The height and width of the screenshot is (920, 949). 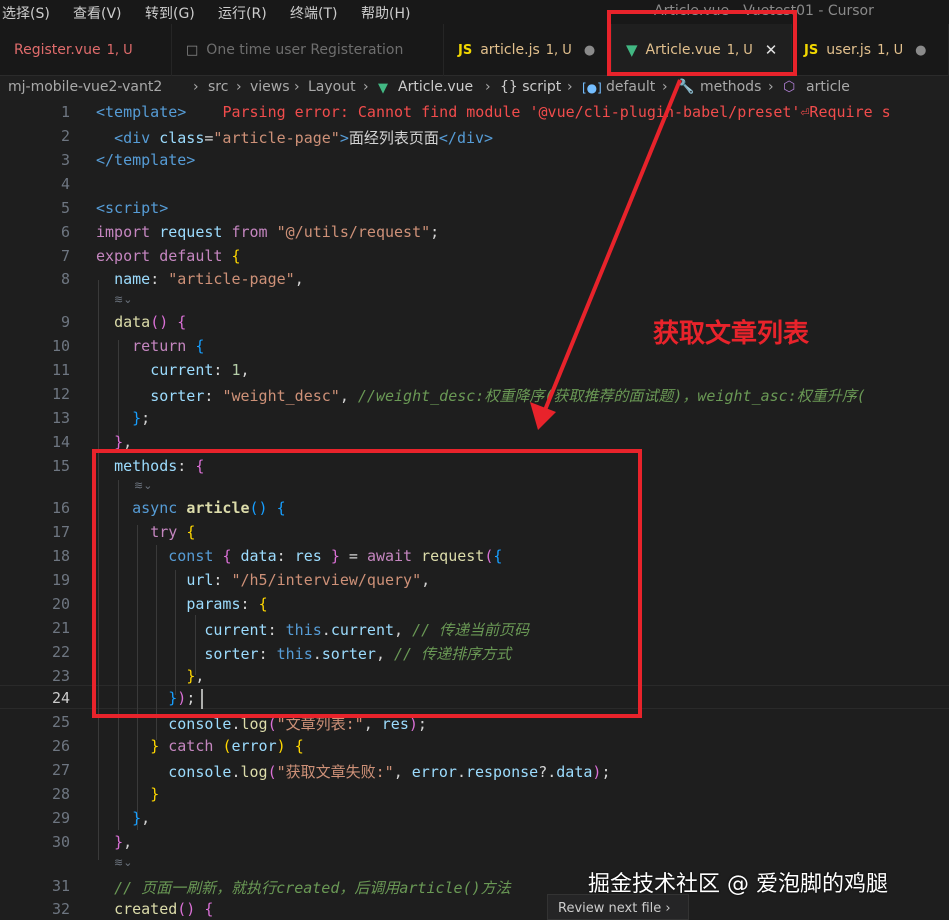 What do you see at coordinates (610, 908) in the screenshot?
I see `review-next-file-label: Review next file` at bounding box center [610, 908].